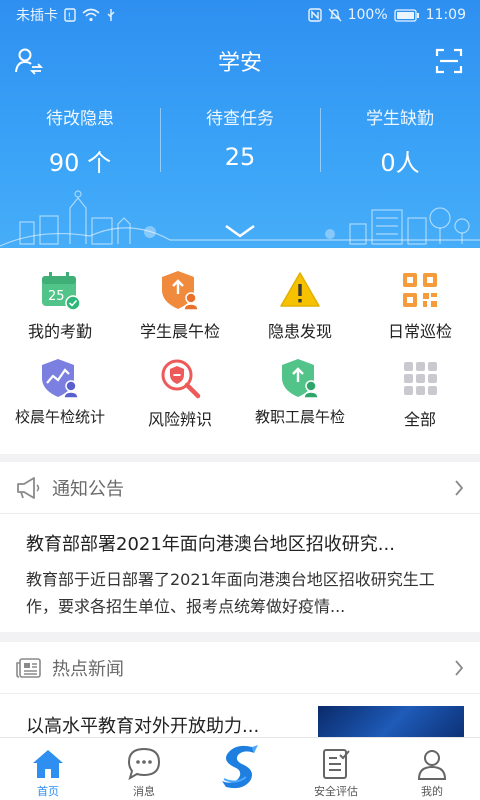 The height and width of the screenshot is (800, 480). I want to click on stat-value: 90 个, so click(80, 163).